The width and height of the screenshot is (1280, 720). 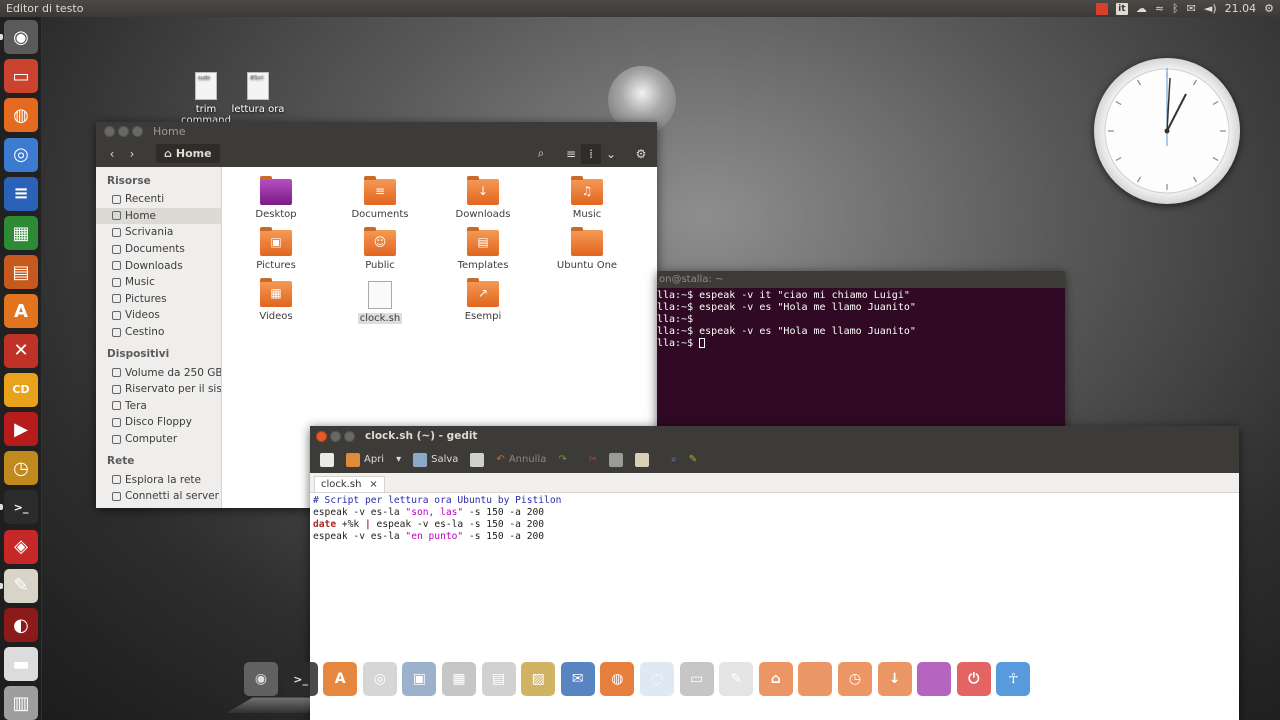 What do you see at coordinates (562, 460) in the screenshot?
I see `redo-button: ↷` at bounding box center [562, 460].